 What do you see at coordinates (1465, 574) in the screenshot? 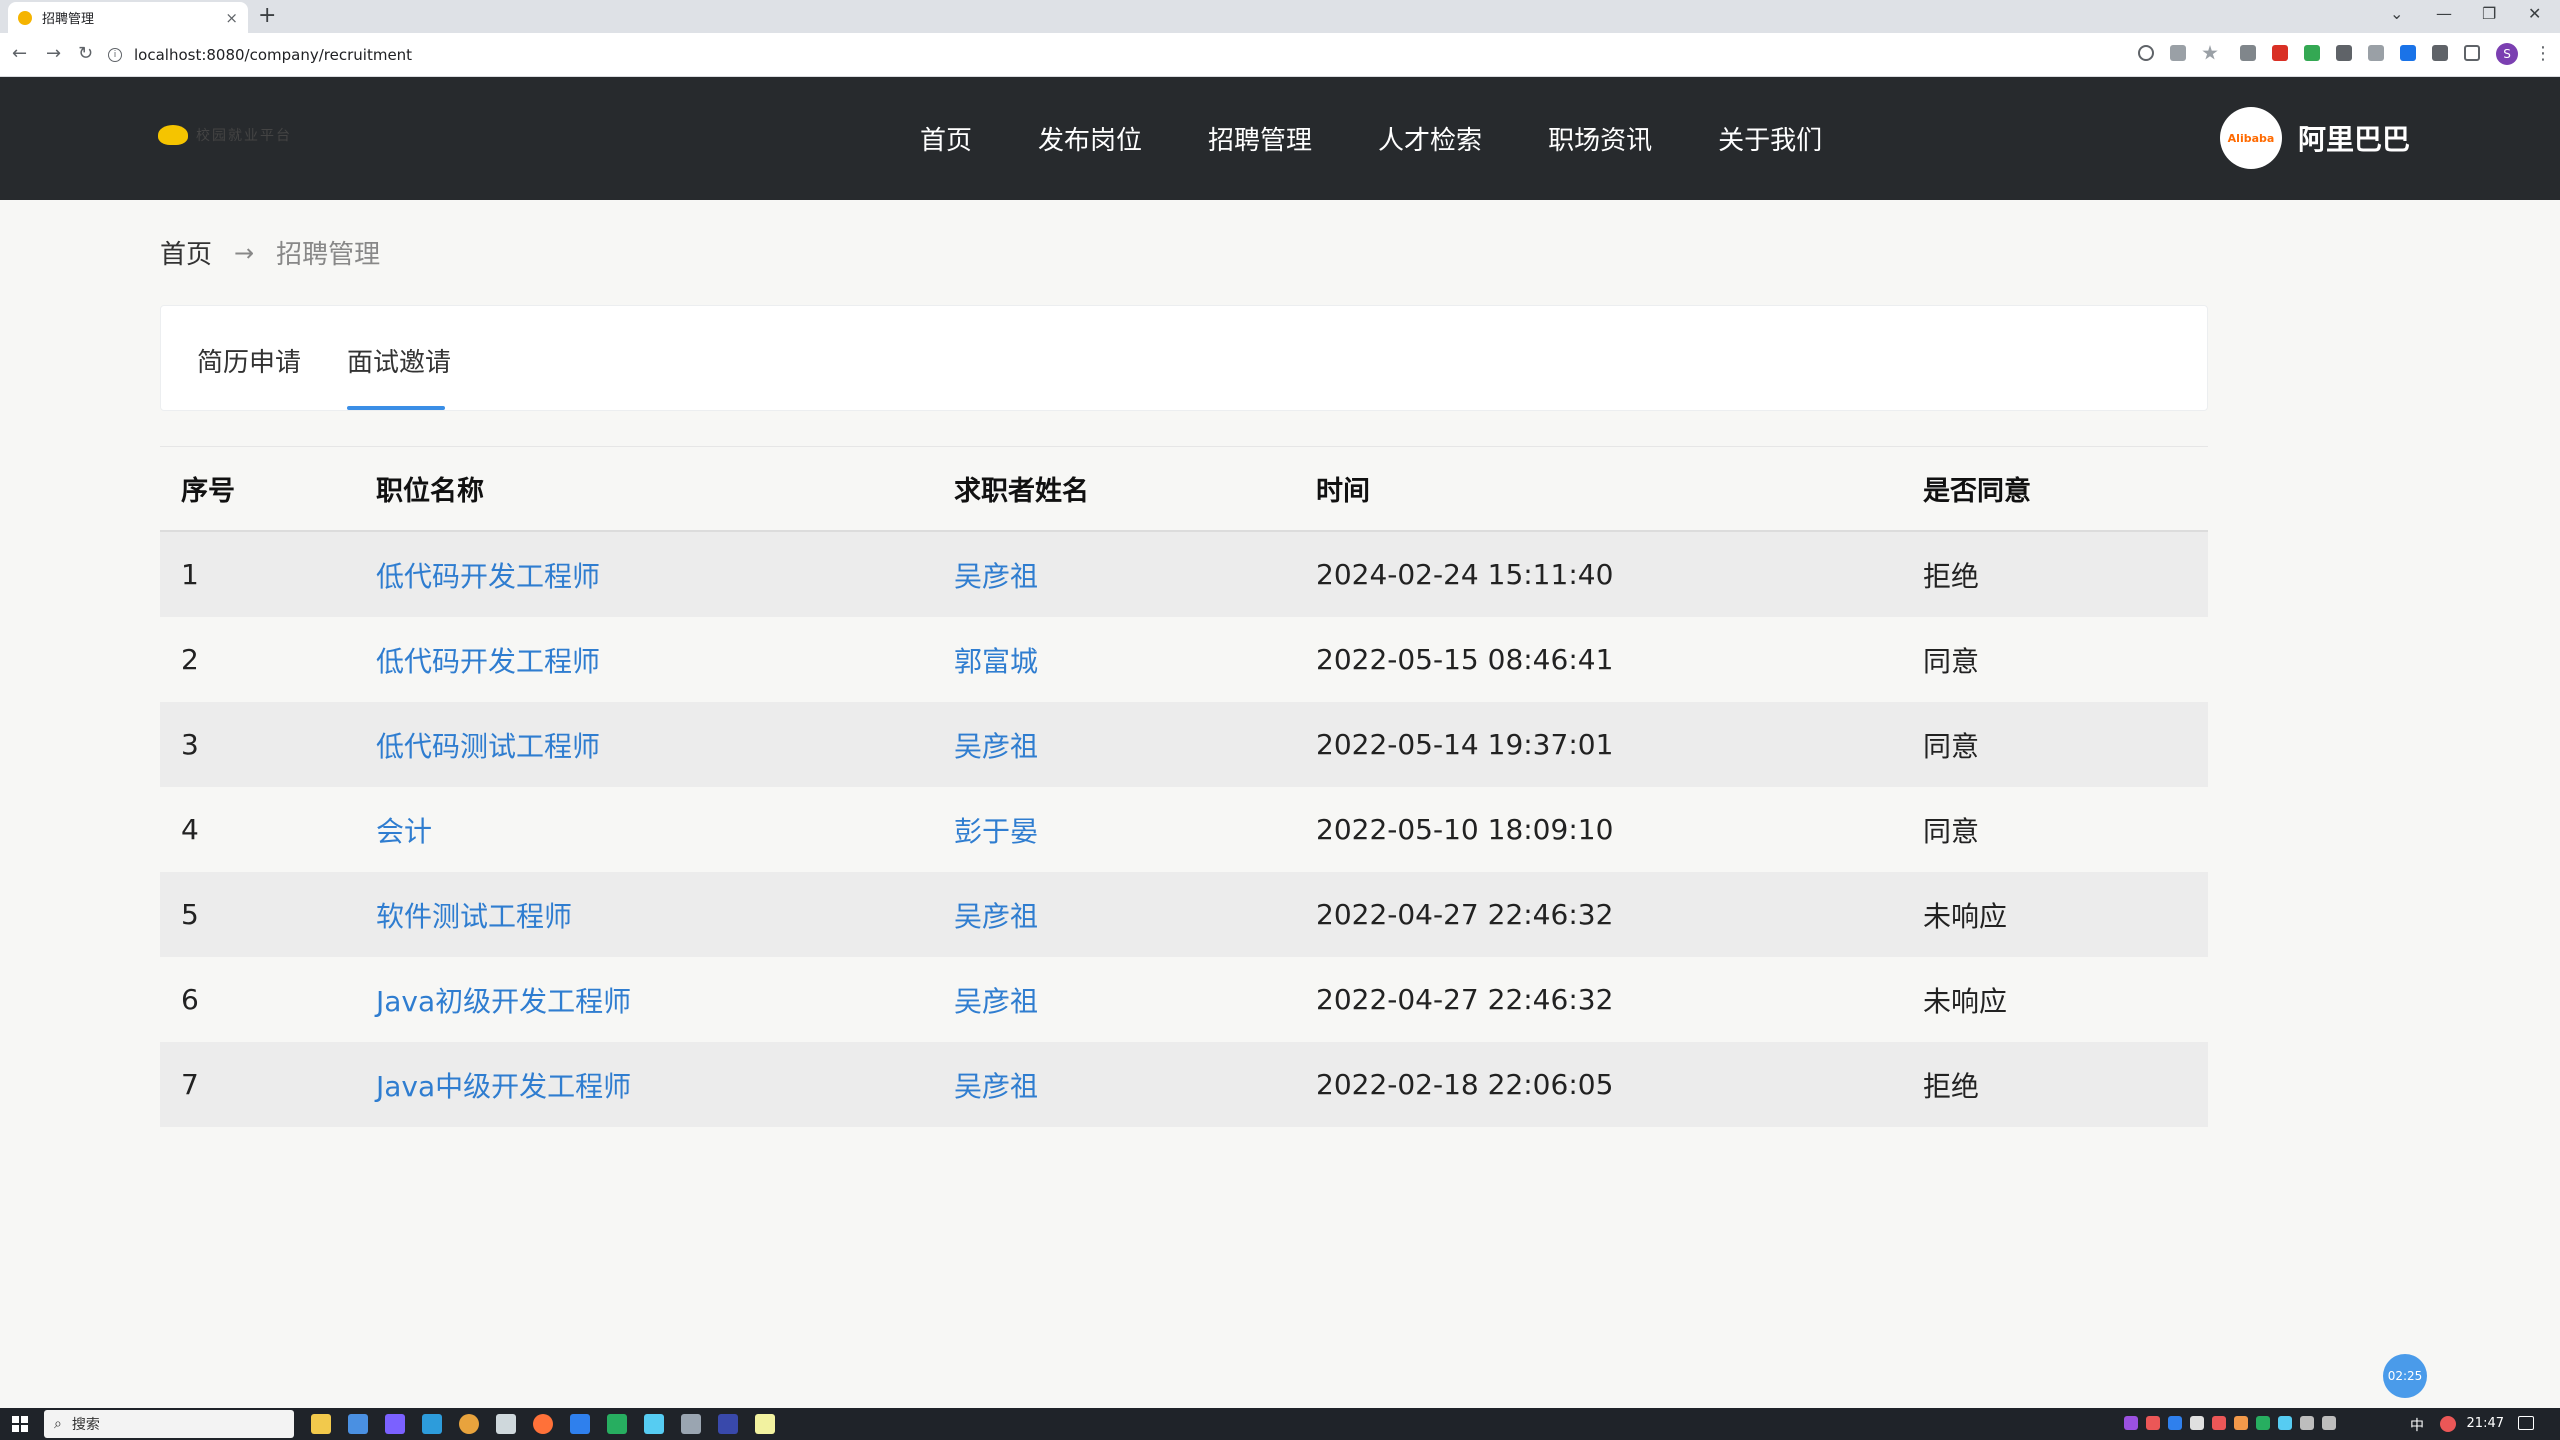
I see `cell-time: 2024-02-24 15:11:40` at bounding box center [1465, 574].